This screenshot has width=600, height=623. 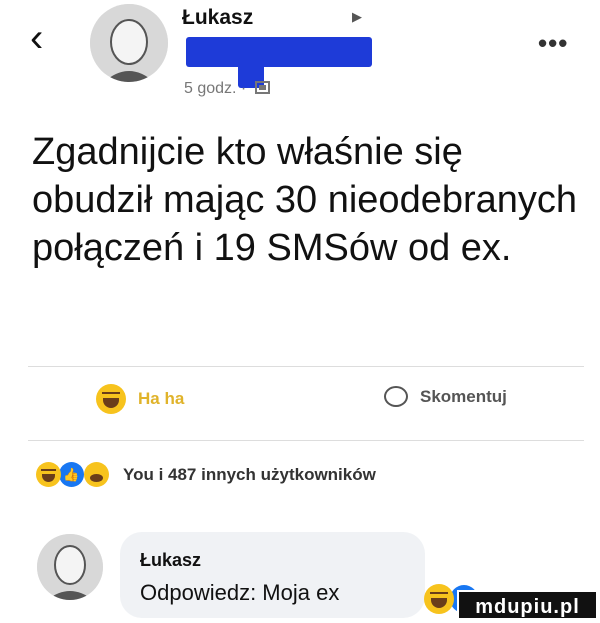 What do you see at coordinates (36, 38) in the screenshot?
I see `chevron-left-icon: ‹` at bounding box center [36, 38].